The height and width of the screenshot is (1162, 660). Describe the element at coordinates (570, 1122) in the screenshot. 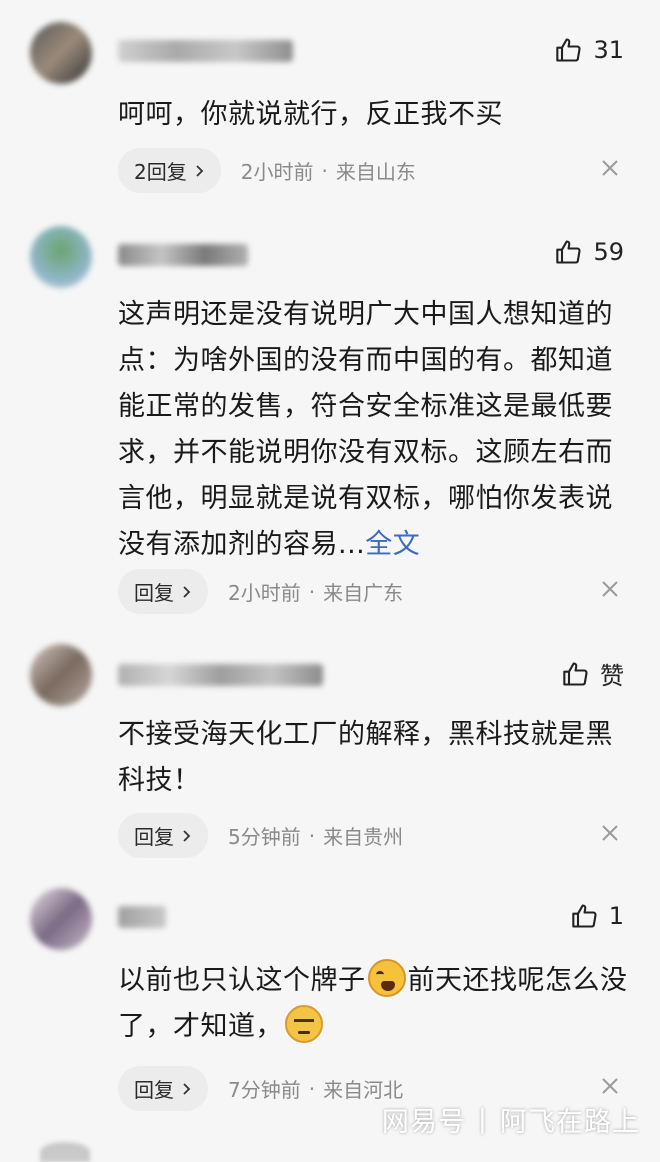

I see `watermark-author: 阿飞在路上` at that location.